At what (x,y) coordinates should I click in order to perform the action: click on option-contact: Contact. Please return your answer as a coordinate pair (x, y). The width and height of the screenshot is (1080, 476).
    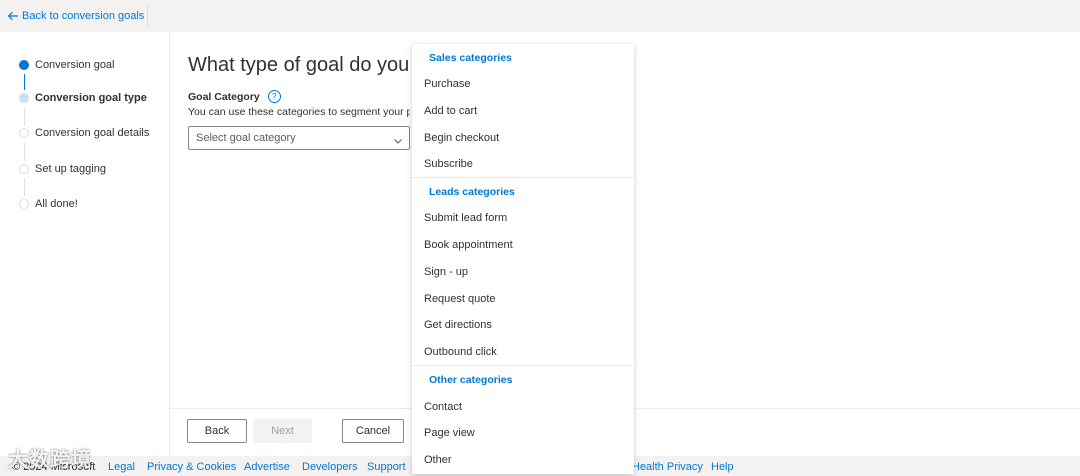
    Looking at the image, I should click on (523, 408).